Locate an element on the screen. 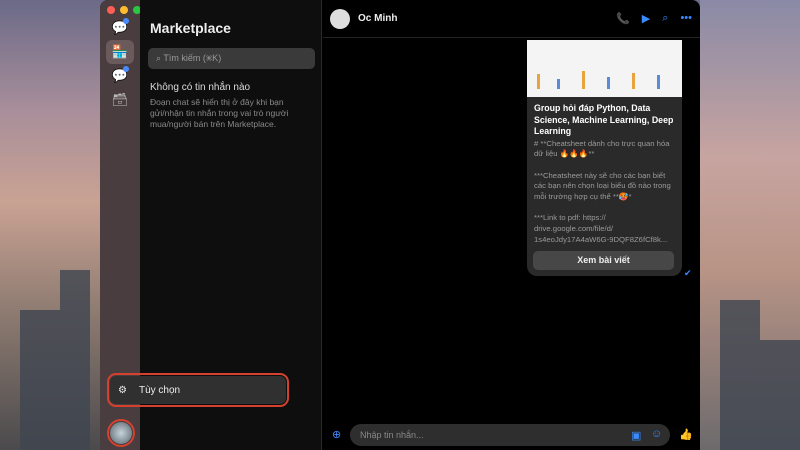 Image resolution: width=800 pixels, height=450 pixels. post-image is located at coordinates (604, 68).